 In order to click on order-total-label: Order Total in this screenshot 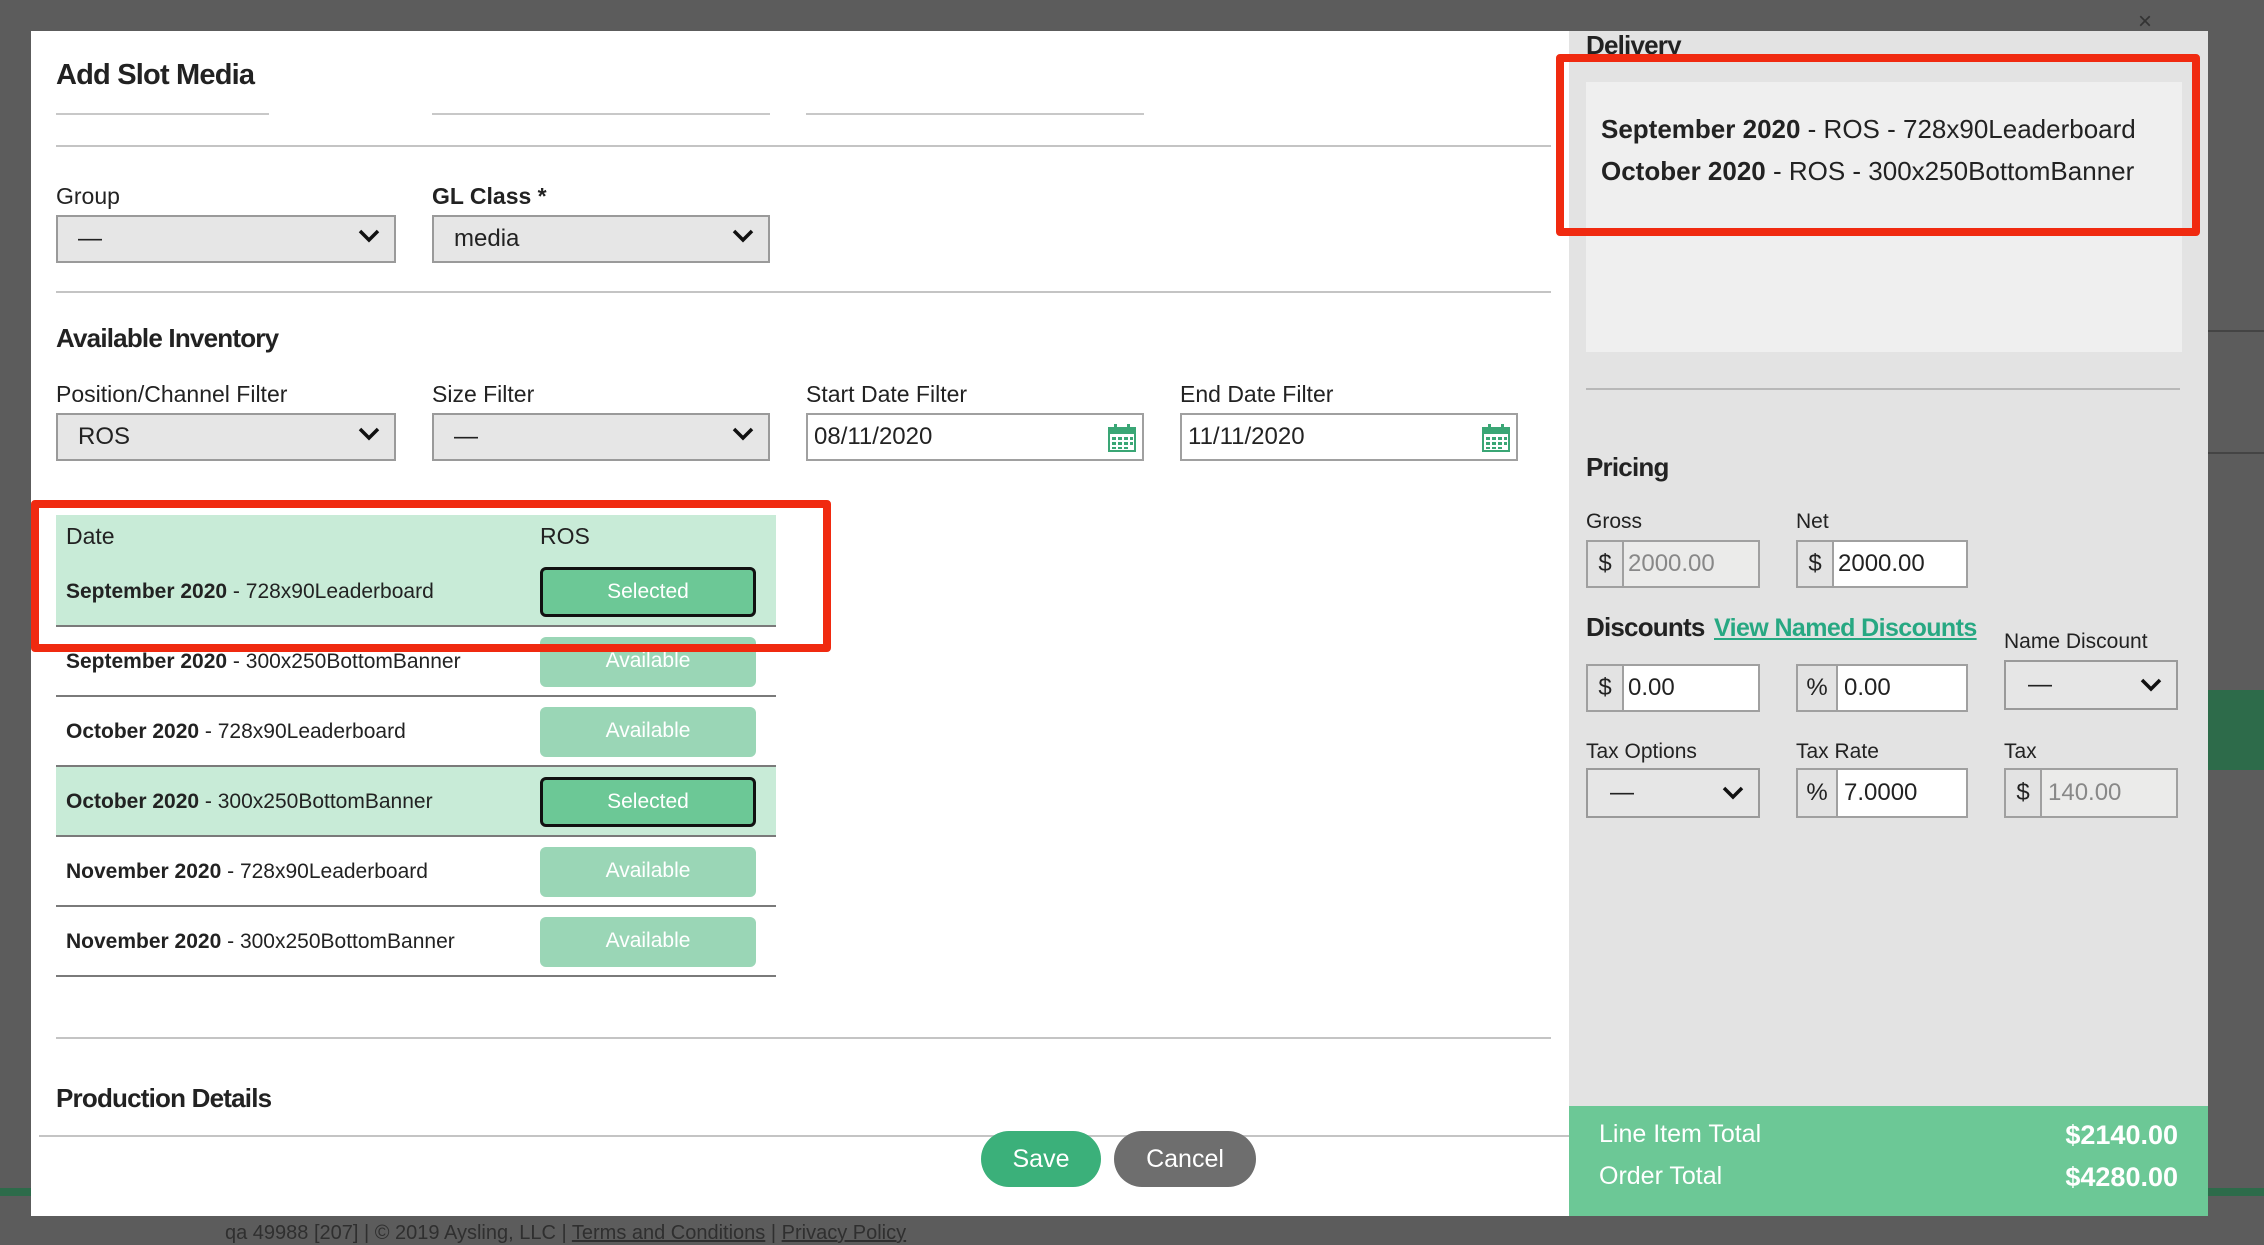, I will do `click(1661, 1176)`.